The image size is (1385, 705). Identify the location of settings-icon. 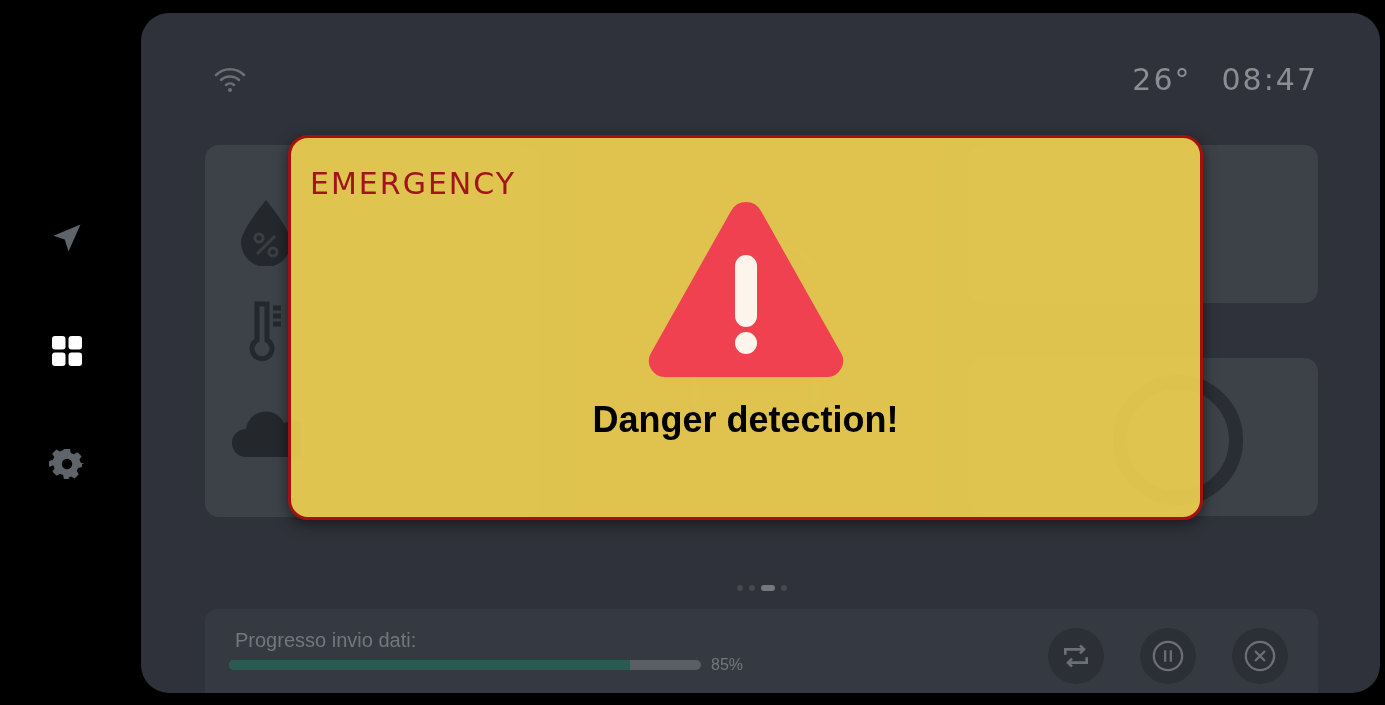
(66, 464).